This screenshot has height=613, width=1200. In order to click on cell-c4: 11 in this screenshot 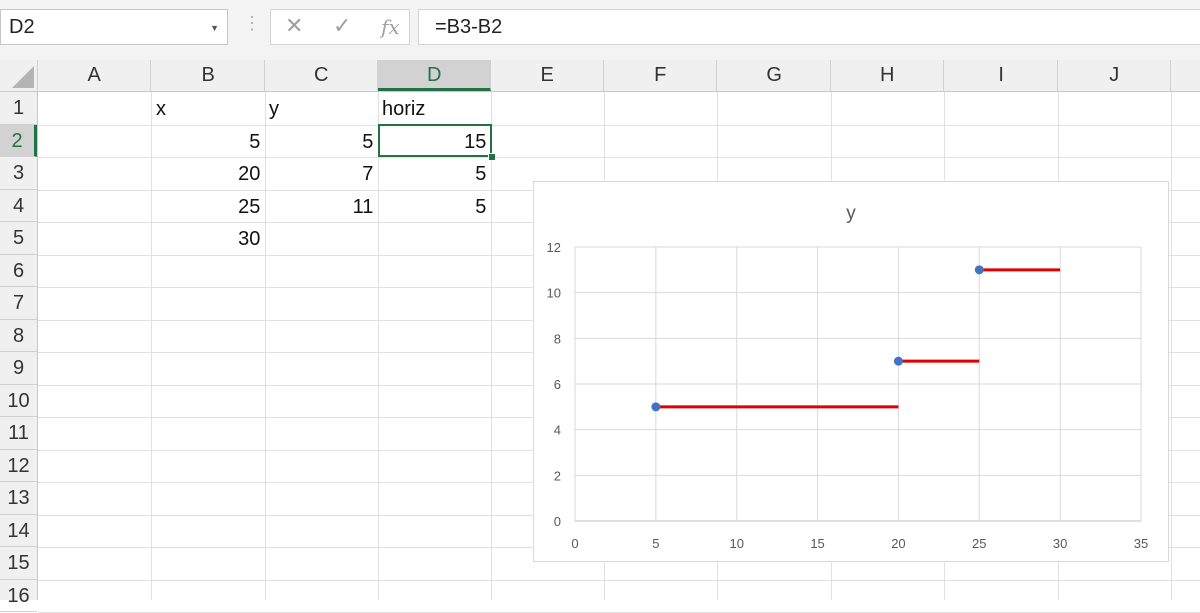, I will do `click(321, 206)`.